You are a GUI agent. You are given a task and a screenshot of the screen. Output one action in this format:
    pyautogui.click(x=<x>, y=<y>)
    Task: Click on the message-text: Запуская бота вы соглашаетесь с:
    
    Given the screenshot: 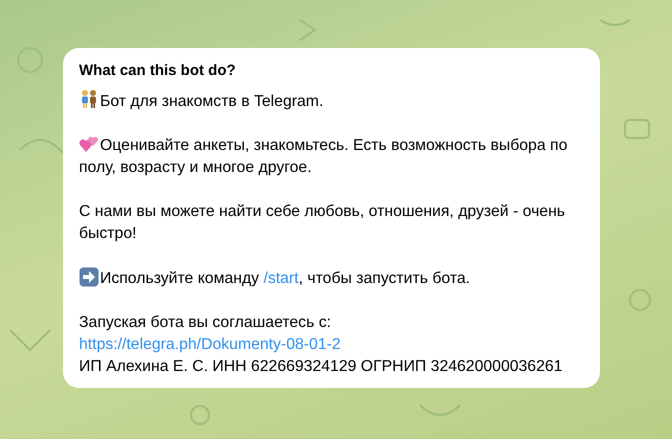 What is the action you would take?
    pyautogui.click(x=205, y=323)
    